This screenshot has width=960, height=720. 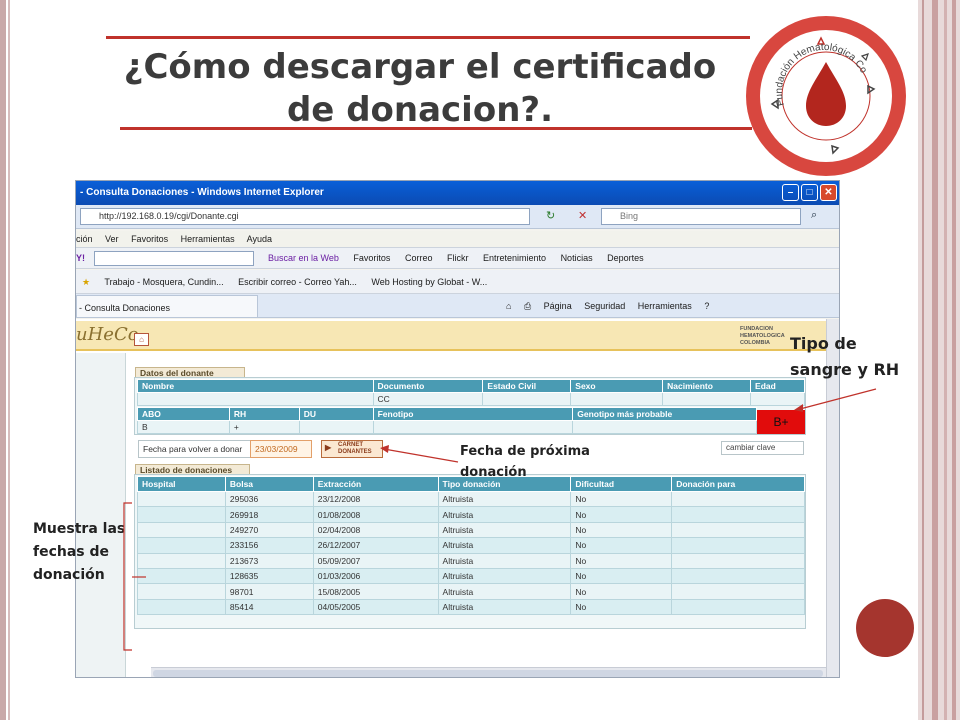 I want to click on arrow-tipo-sangre-head, so click(x=798, y=408).